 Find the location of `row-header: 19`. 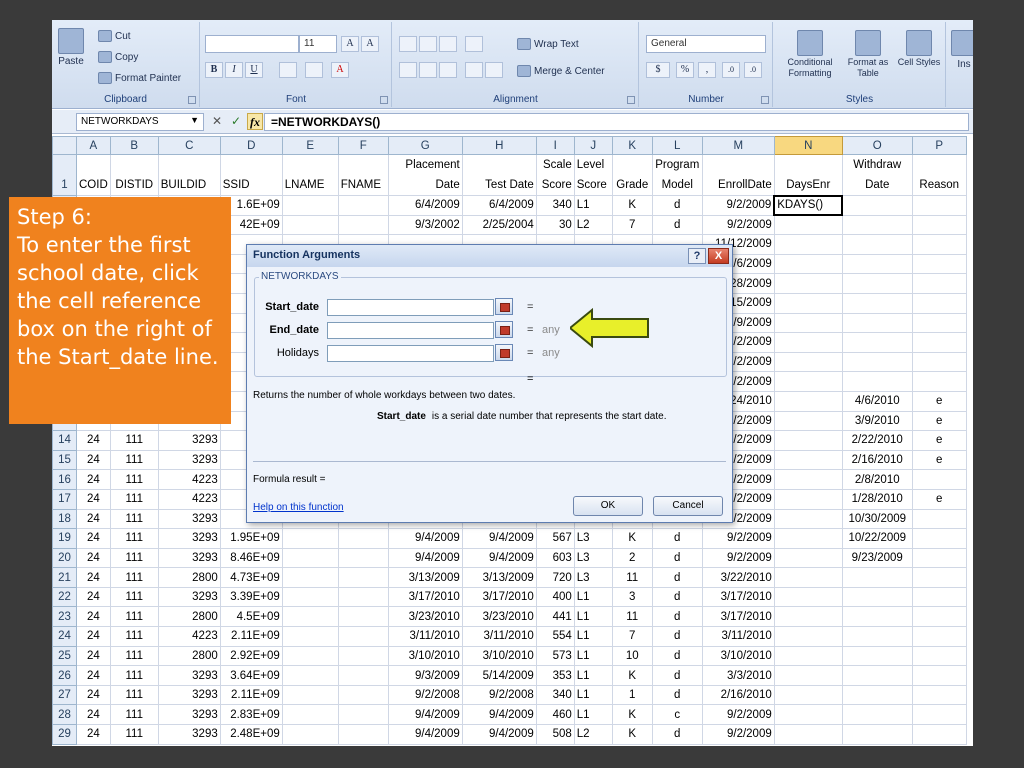

row-header: 19 is located at coordinates (64, 538).